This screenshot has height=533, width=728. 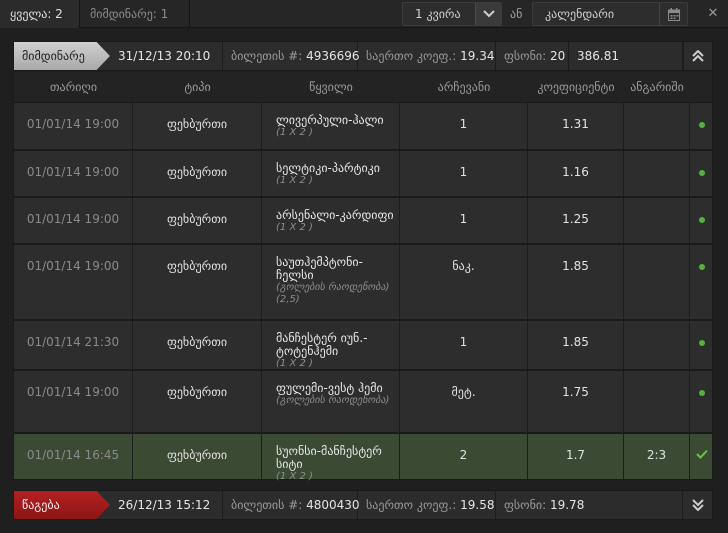 I want to click on row-event: ფულემი-ვესტ ჰემი (გოლების რაოდენობა), so click(x=331, y=401).